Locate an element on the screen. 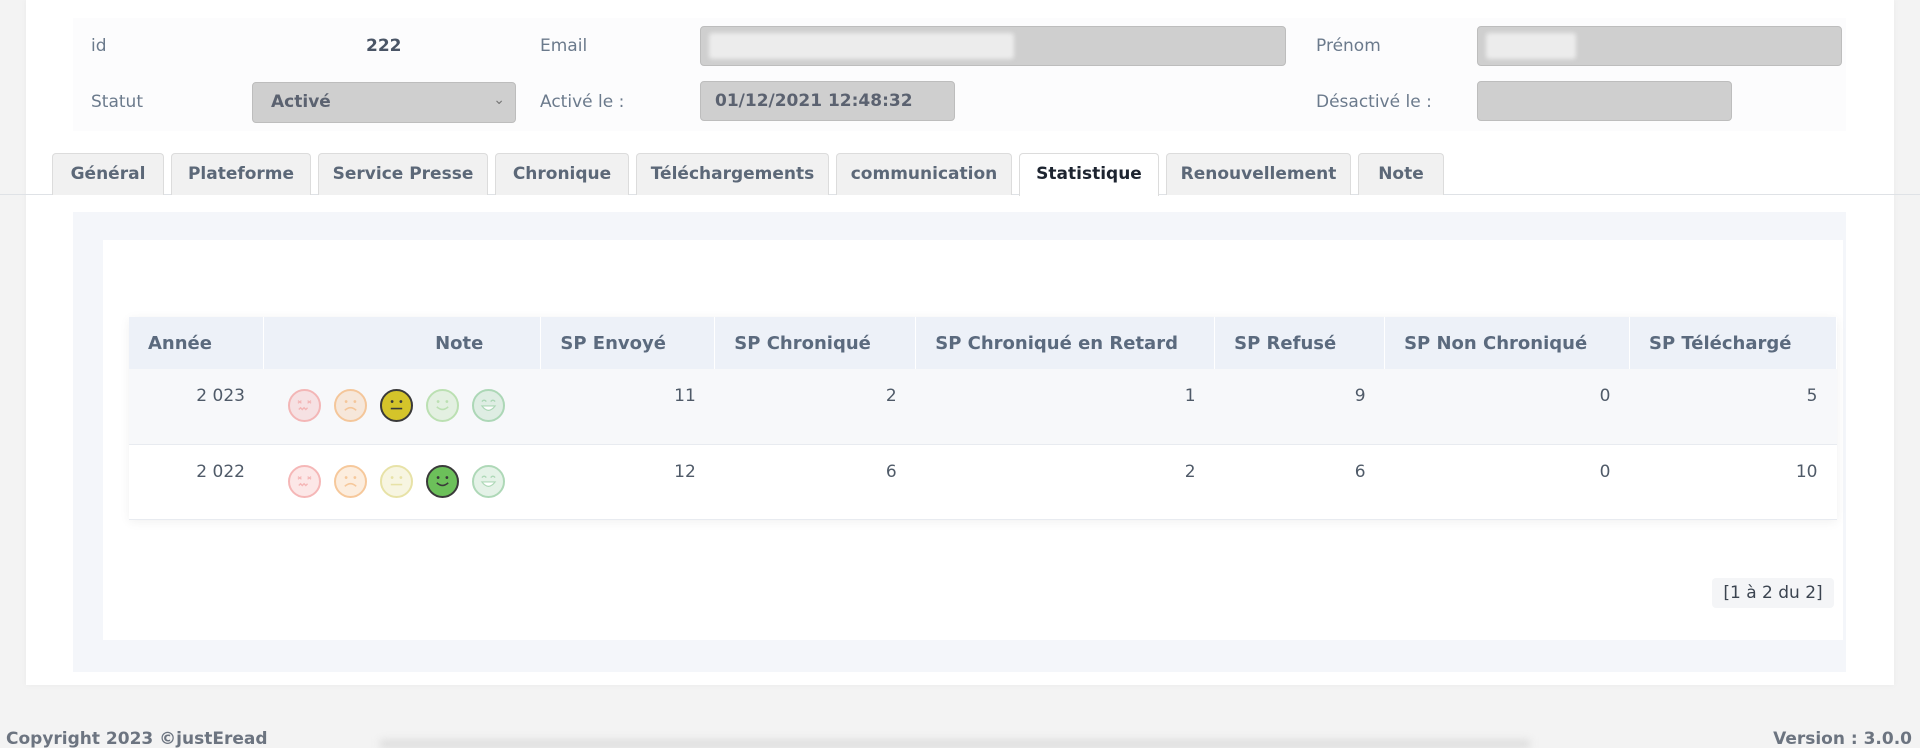 The height and width of the screenshot is (748, 1920). pagination-info: [1 à 2 du 2] is located at coordinates (1773, 593).